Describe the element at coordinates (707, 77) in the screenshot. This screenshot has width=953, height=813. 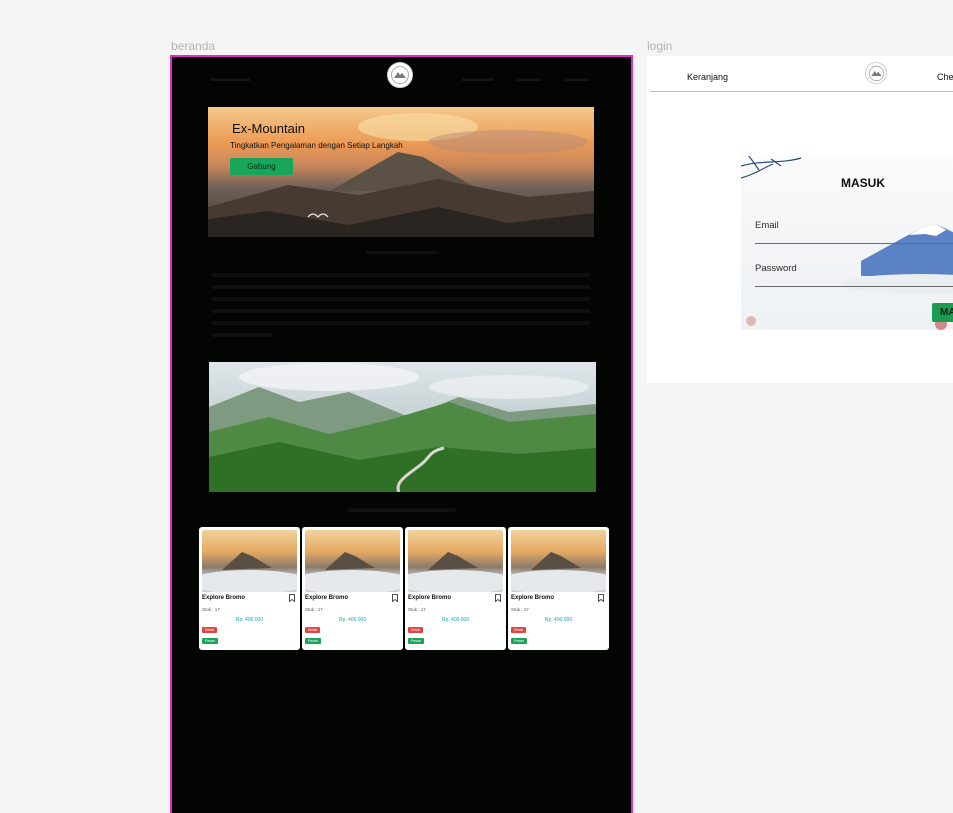
I see `nav-cart-link: Keranjang` at that location.